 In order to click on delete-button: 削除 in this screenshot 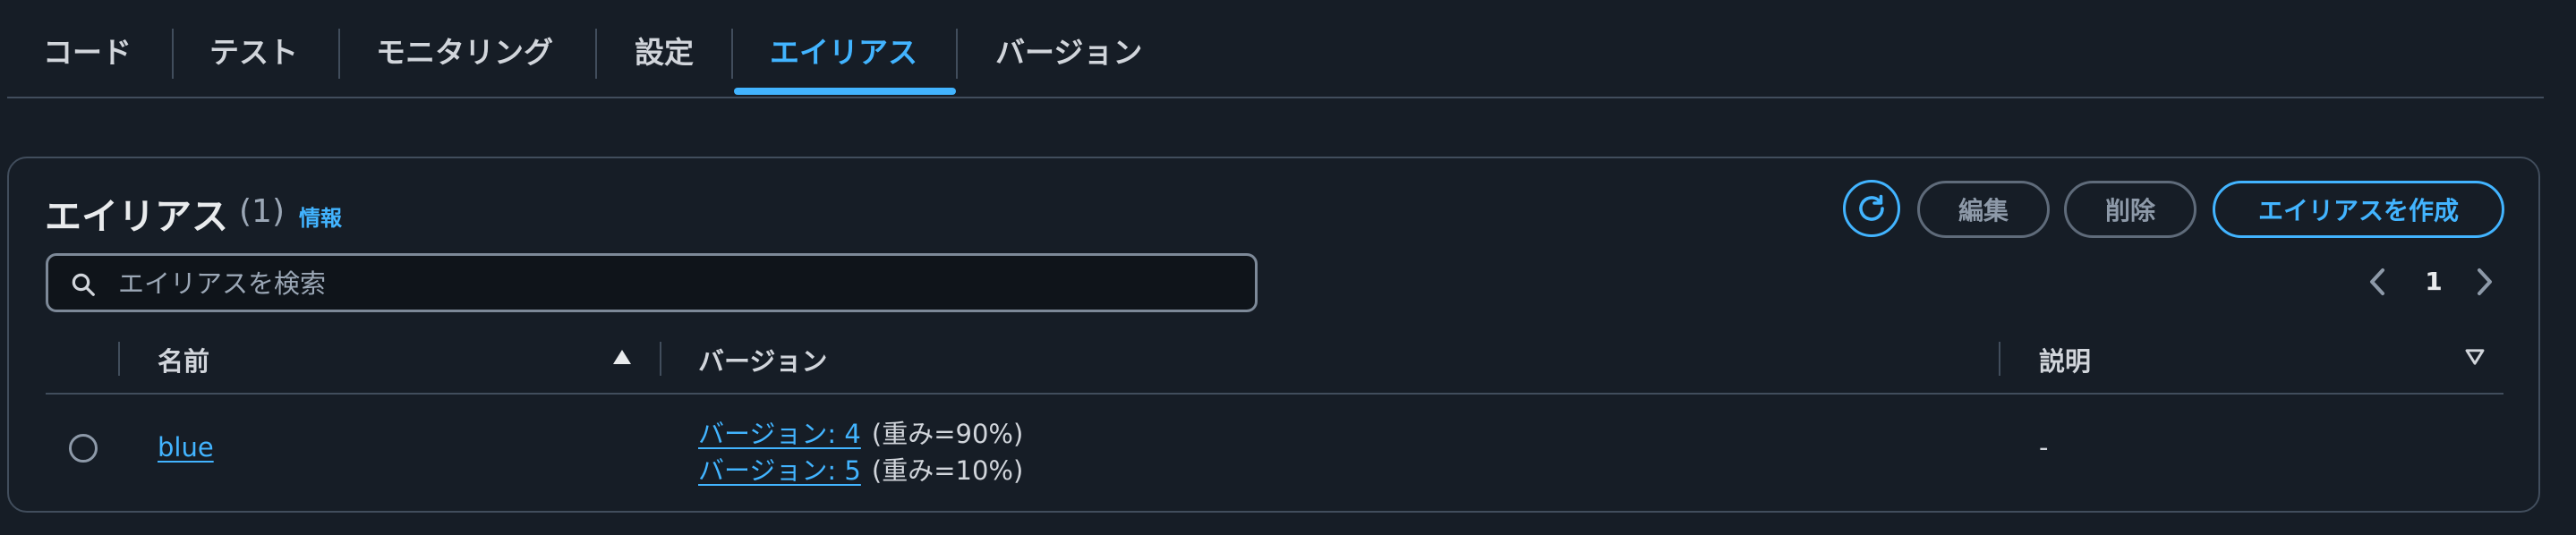, I will do `click(2130, 209)`.